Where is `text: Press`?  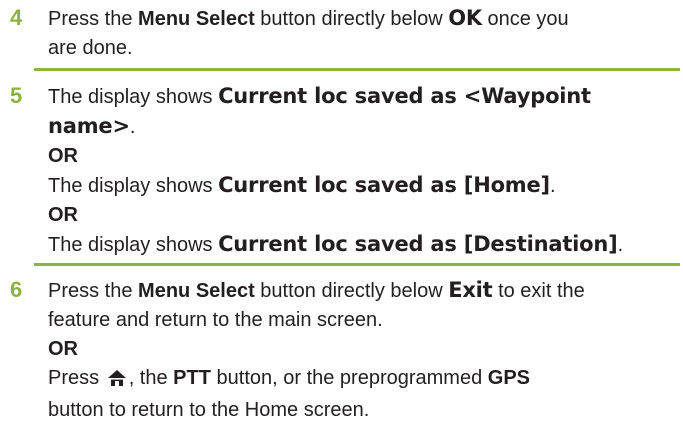
text: Press is located at coordinates (76, 378).